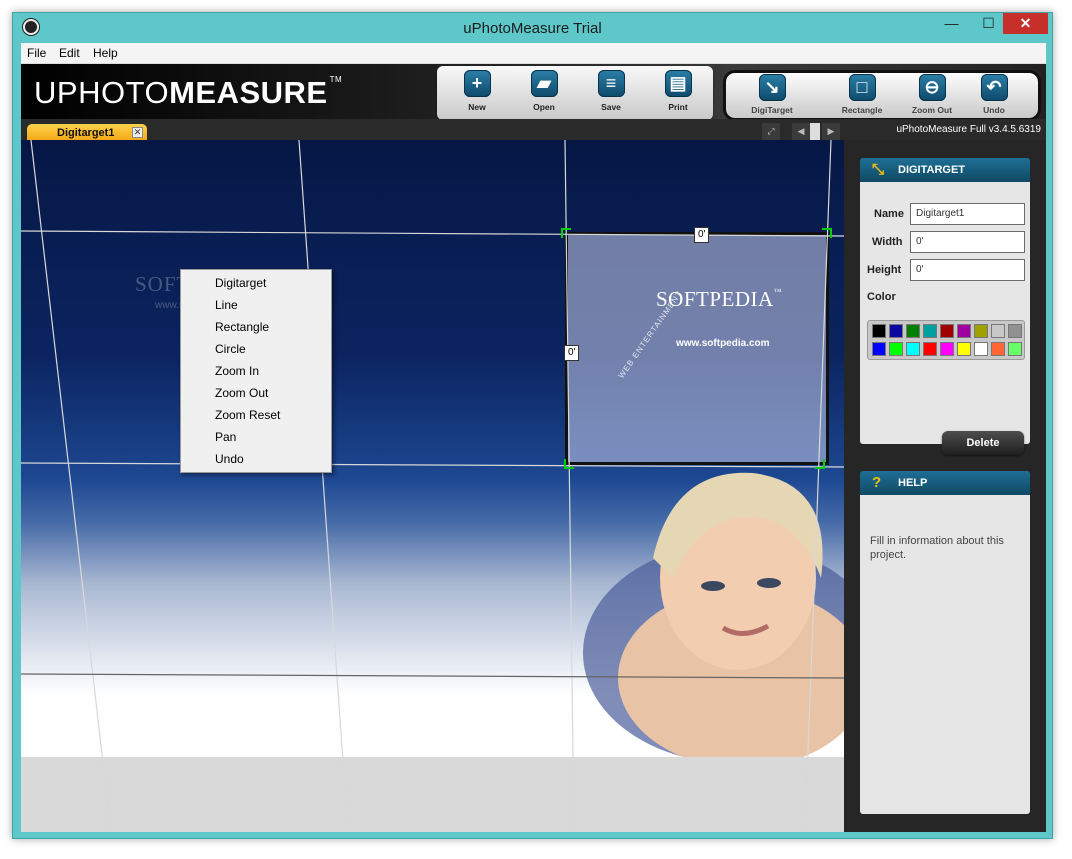 The image size is (1072, 859). Describe the element at coordinates (932, 87) in the screenshot. I see `zoom-out-icon: ⊖` at that location.